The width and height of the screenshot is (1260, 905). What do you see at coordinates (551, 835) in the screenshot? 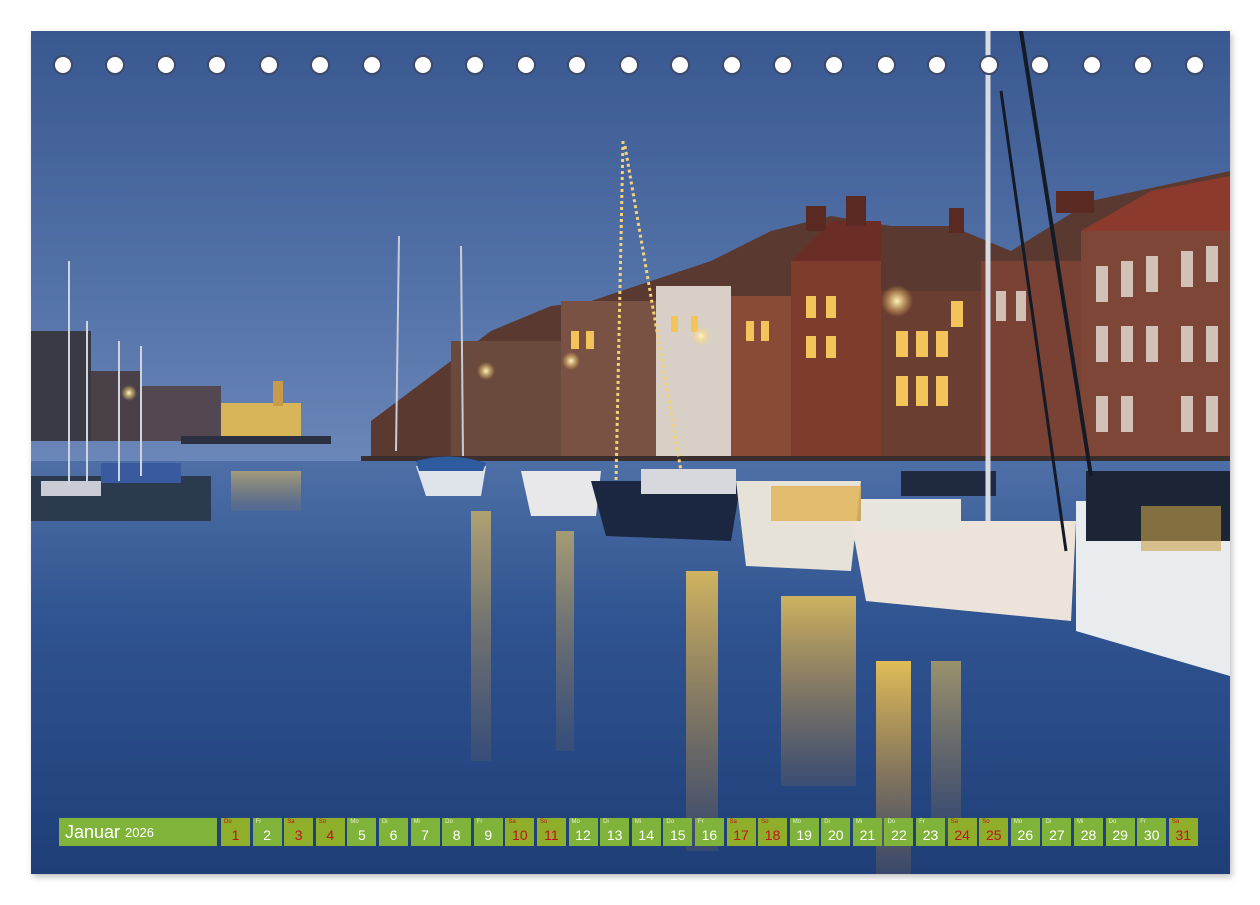
I see `day-number: 11` at bounding box center [551, 835].